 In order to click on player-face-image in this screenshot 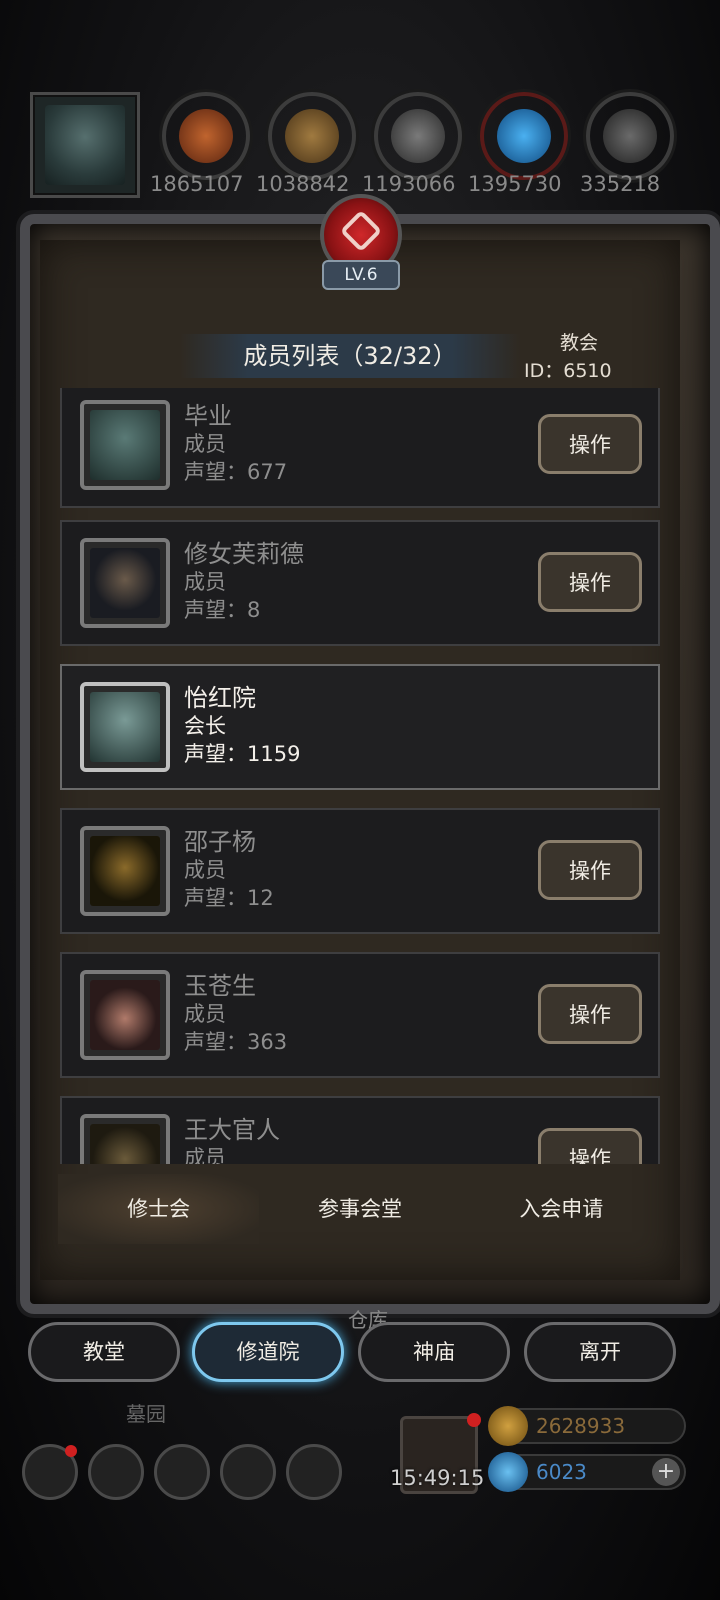, I will do `click(85, 145)`.